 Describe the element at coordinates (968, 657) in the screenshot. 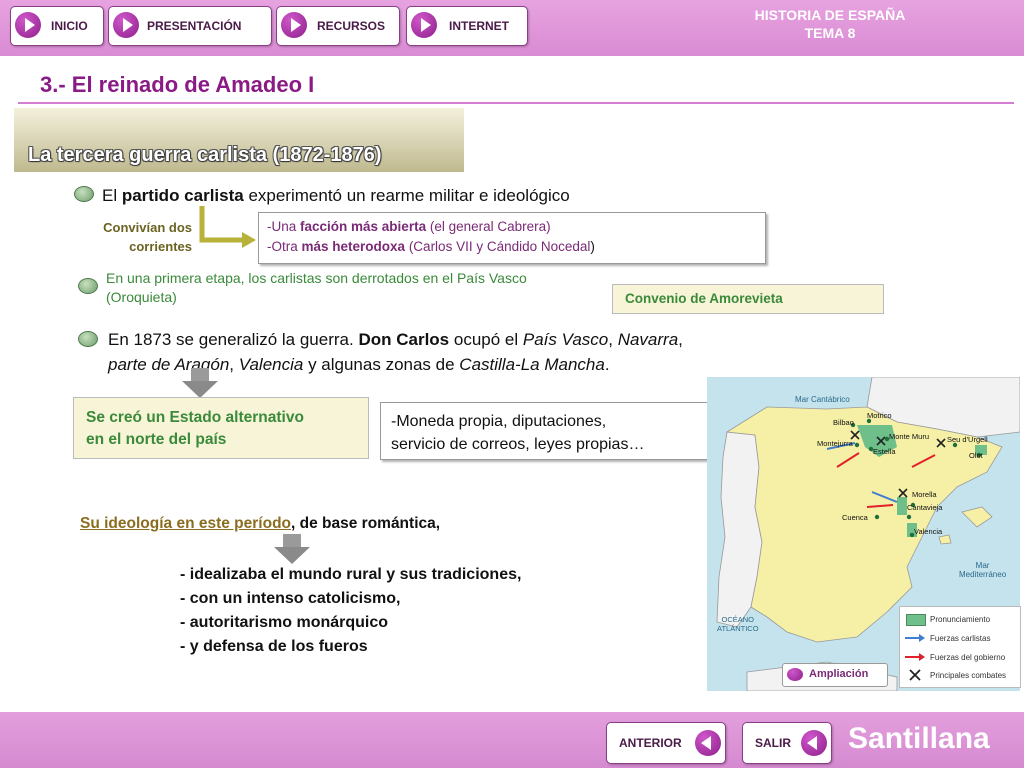

I see `legend-gobierno: Fuerzas del gobierno` at that location.